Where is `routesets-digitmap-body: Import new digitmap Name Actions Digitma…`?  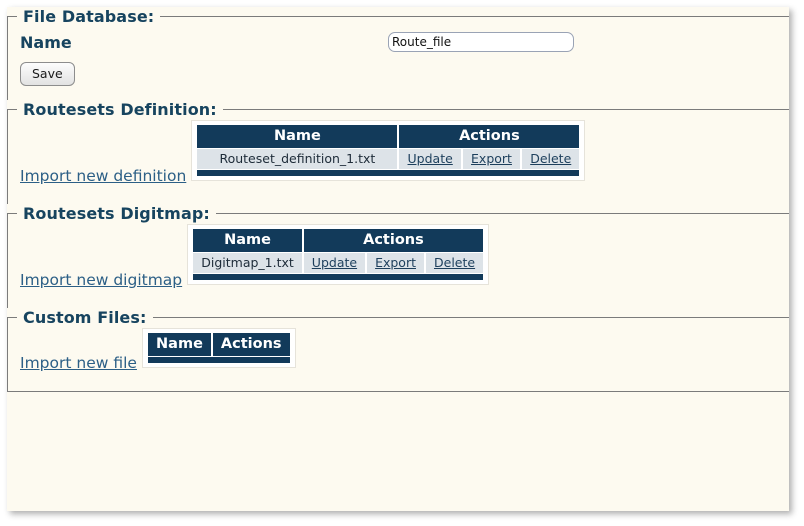
routesets-digitmap-body: Import new digitmap Name Actions Digitma… is located at coordinates (398, 258).